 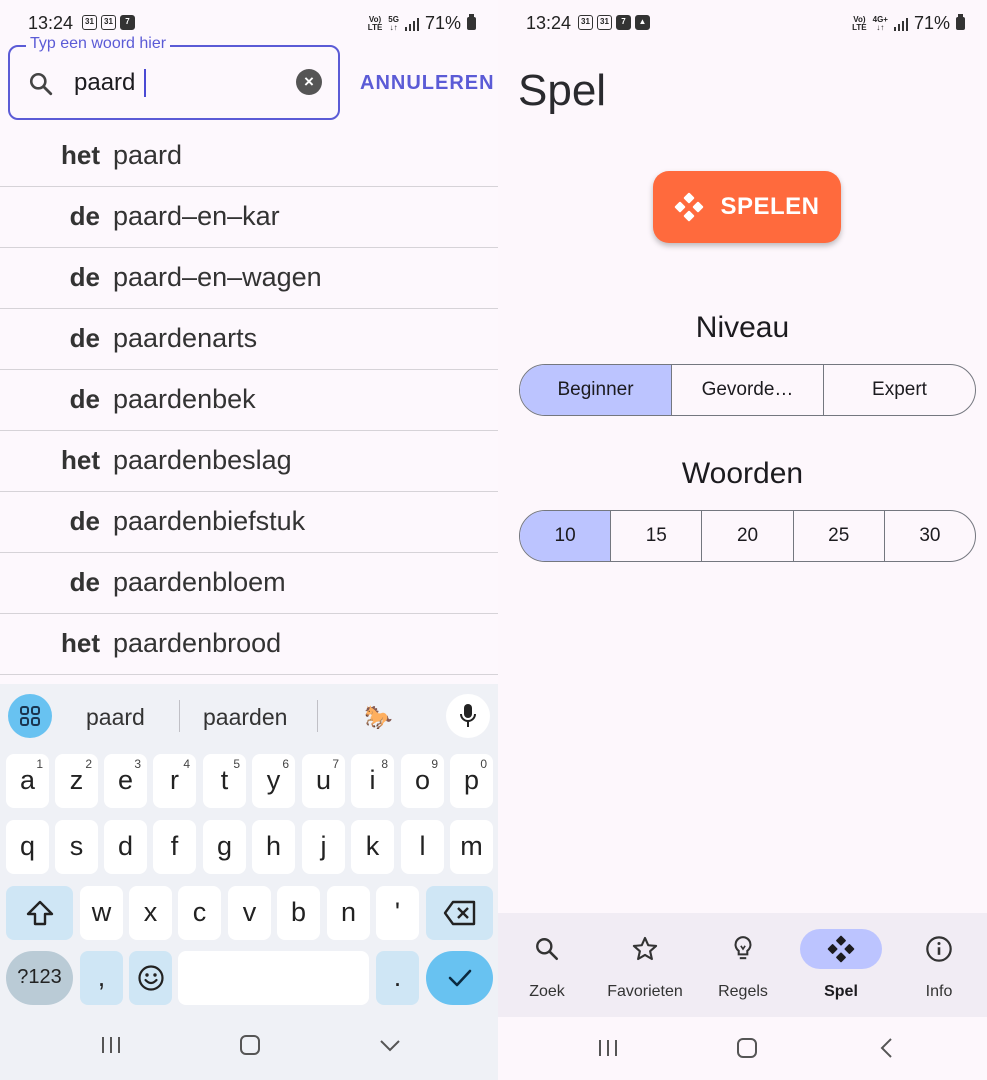 What do you see at coordinates (174, 847) in the screenshot?
I see `key-f: f` at bounding box center [174, 847].